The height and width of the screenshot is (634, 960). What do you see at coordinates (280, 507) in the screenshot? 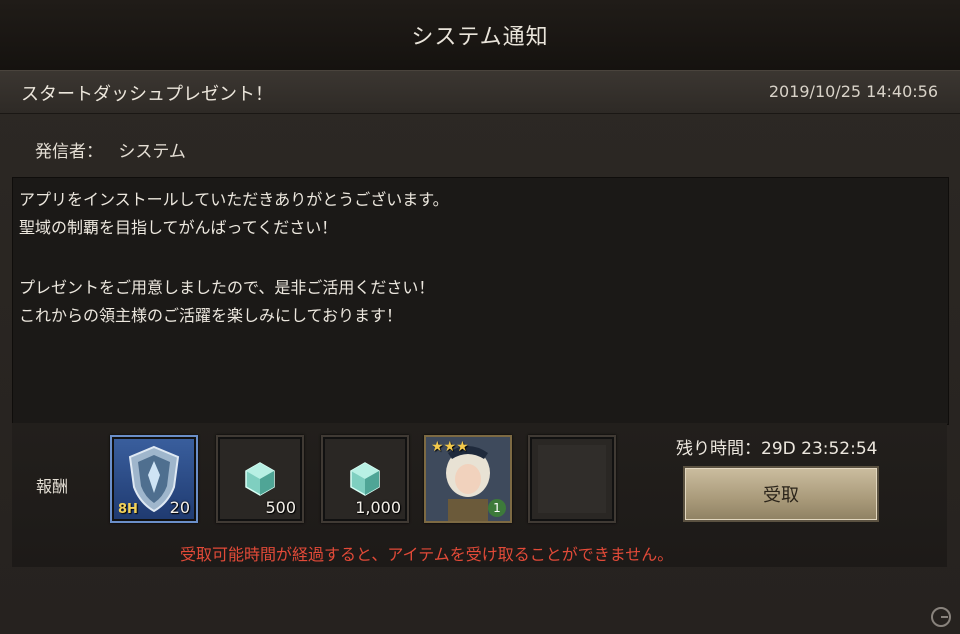
I see `item-quantity: 500` at bounding box center [280, 507].